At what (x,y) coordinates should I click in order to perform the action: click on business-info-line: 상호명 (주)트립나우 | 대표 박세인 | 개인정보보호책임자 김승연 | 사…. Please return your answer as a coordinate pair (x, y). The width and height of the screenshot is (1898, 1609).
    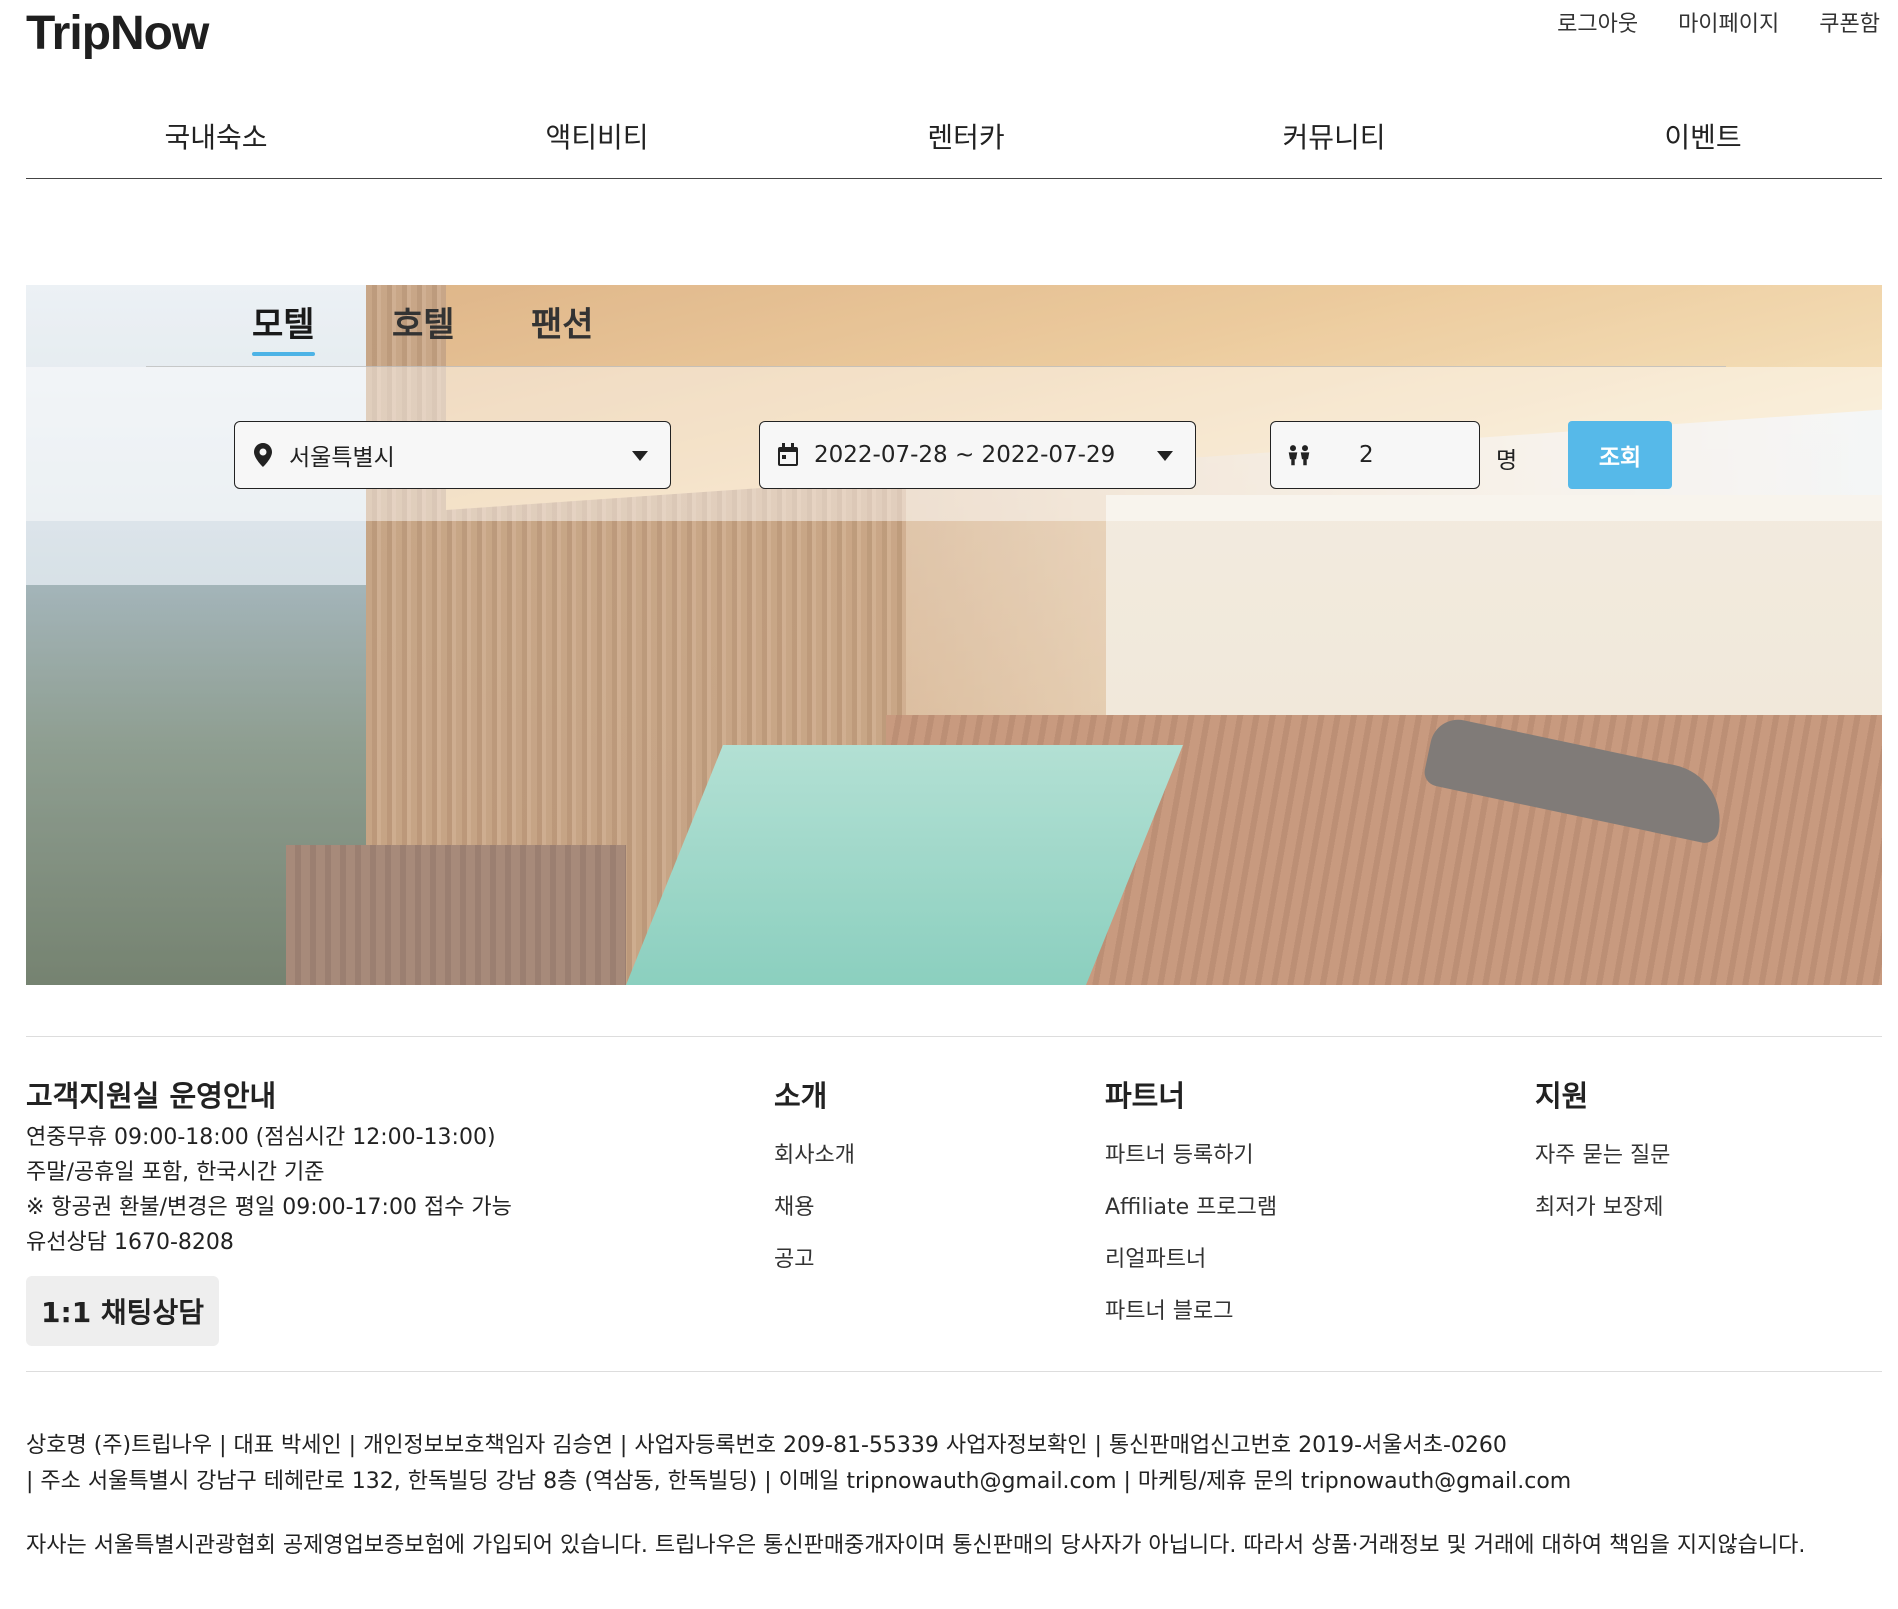
    Looking at the image, I should click on (766, 1445).